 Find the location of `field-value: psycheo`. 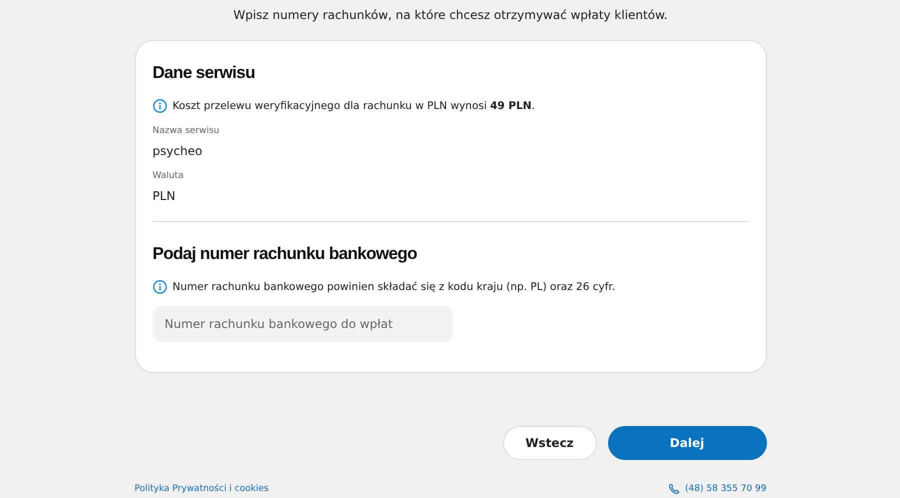

field-value: psycheo is located at coordinates (178, 151).